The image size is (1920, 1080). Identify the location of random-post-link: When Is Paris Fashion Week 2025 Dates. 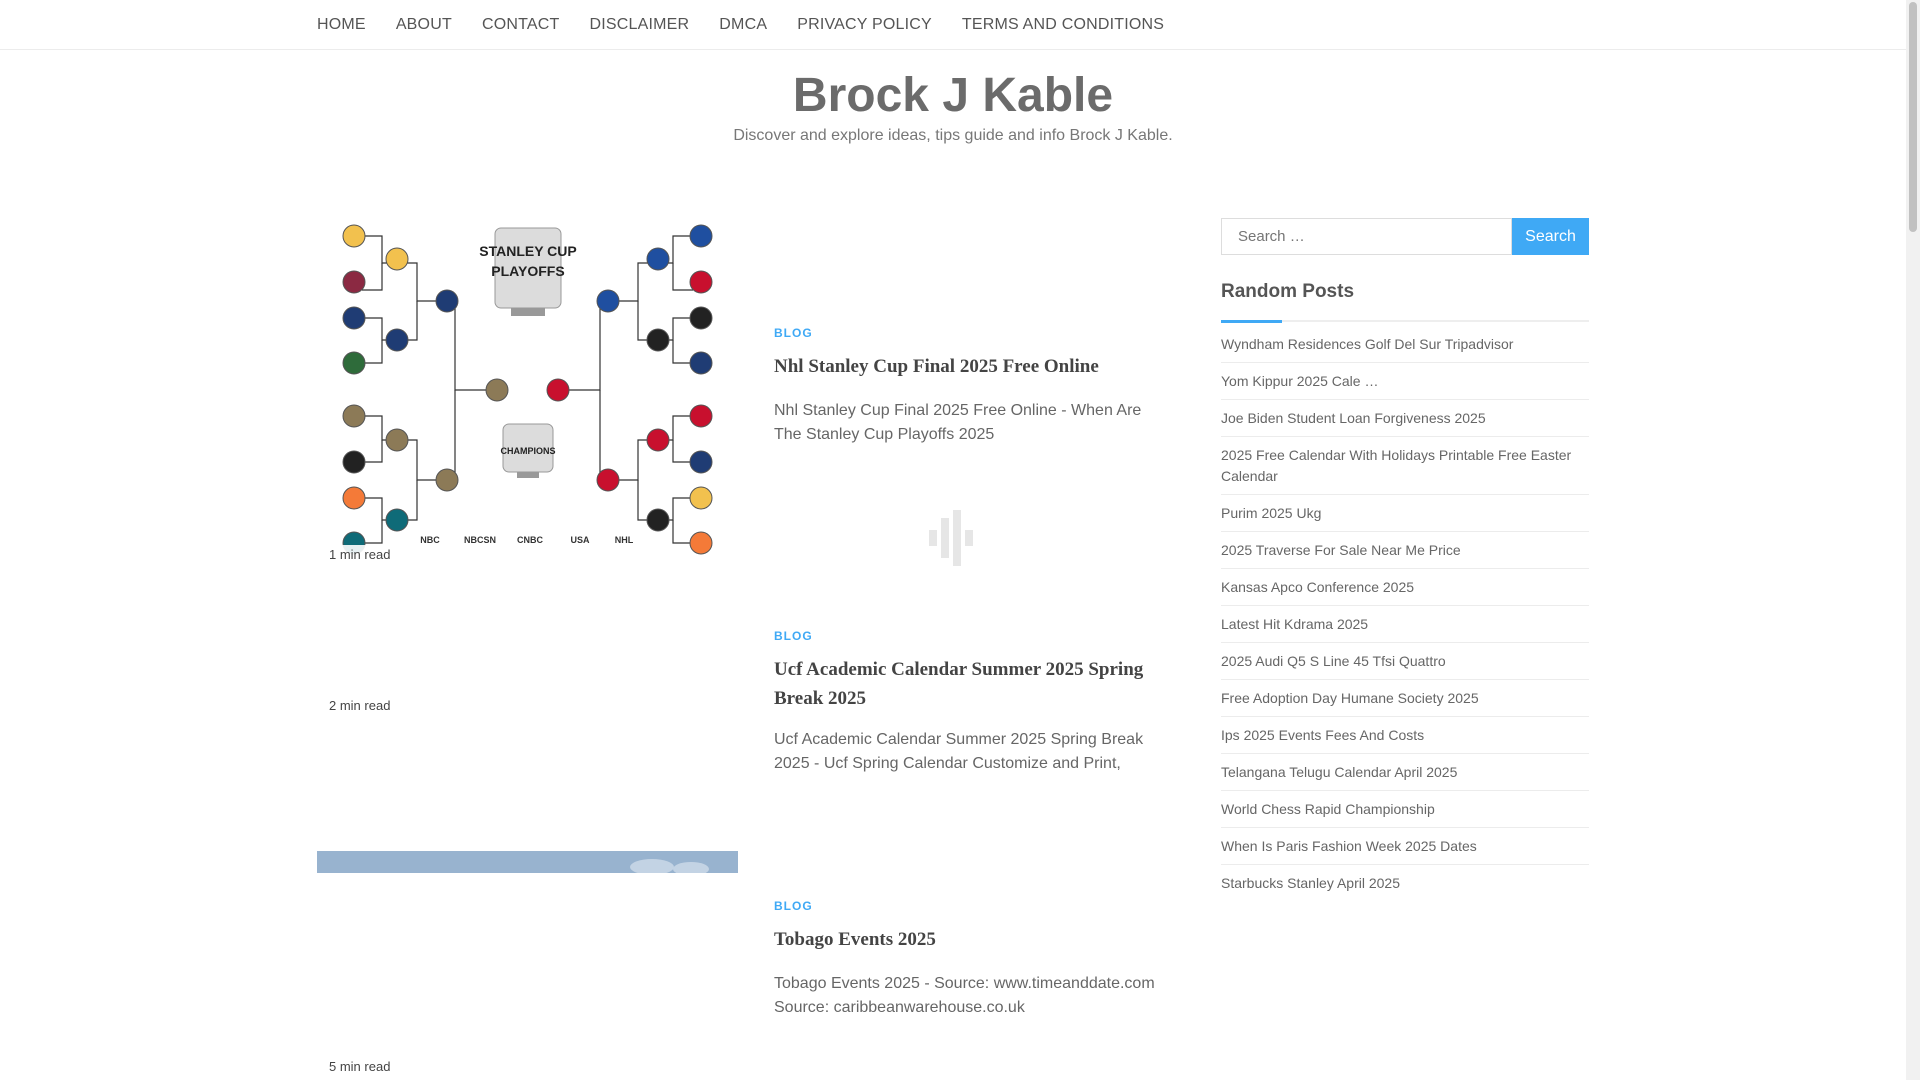
(1405, 846).